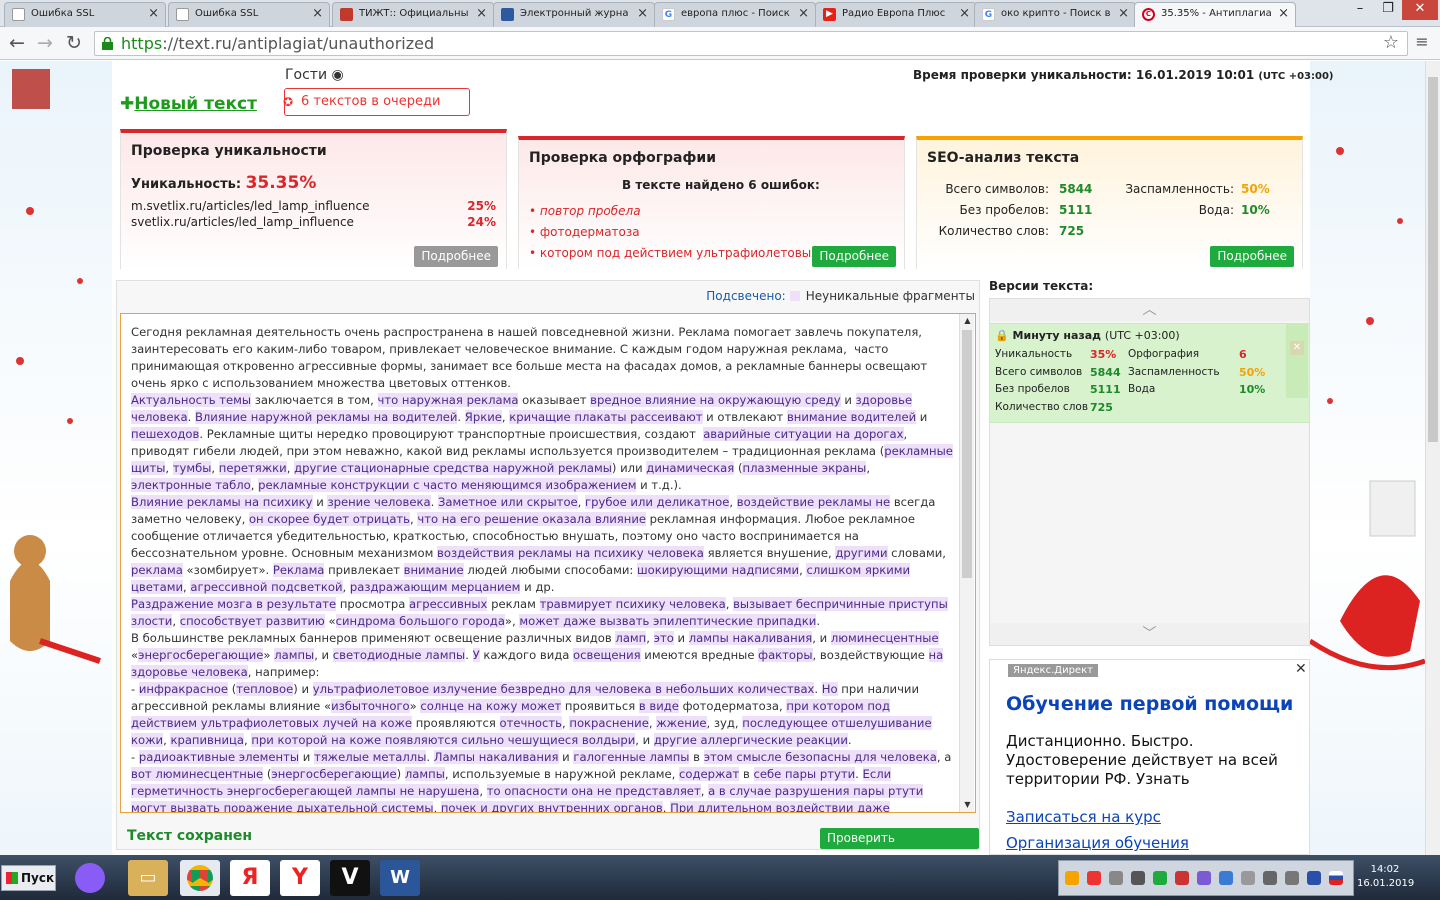 Image resolution: width=1440 pixels, height=900 pixels. I want to click on word-icon: W, so click(400, 878).